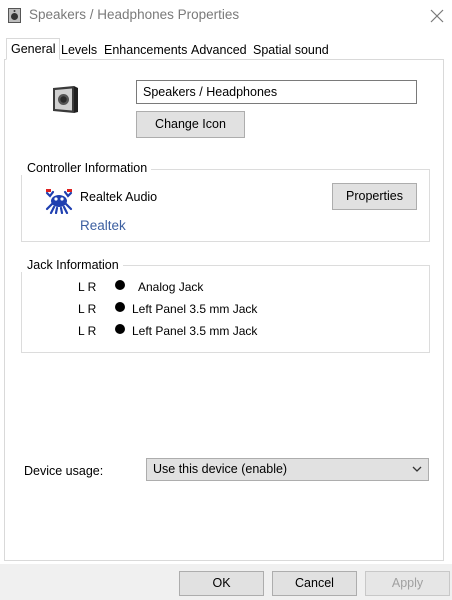 Image resolution: width=452 pixels, height=600 pixels. What do you see at coordinates (14, 15) in the screenshot?
I see `speaker-icon` at bounding box center [14, 15].